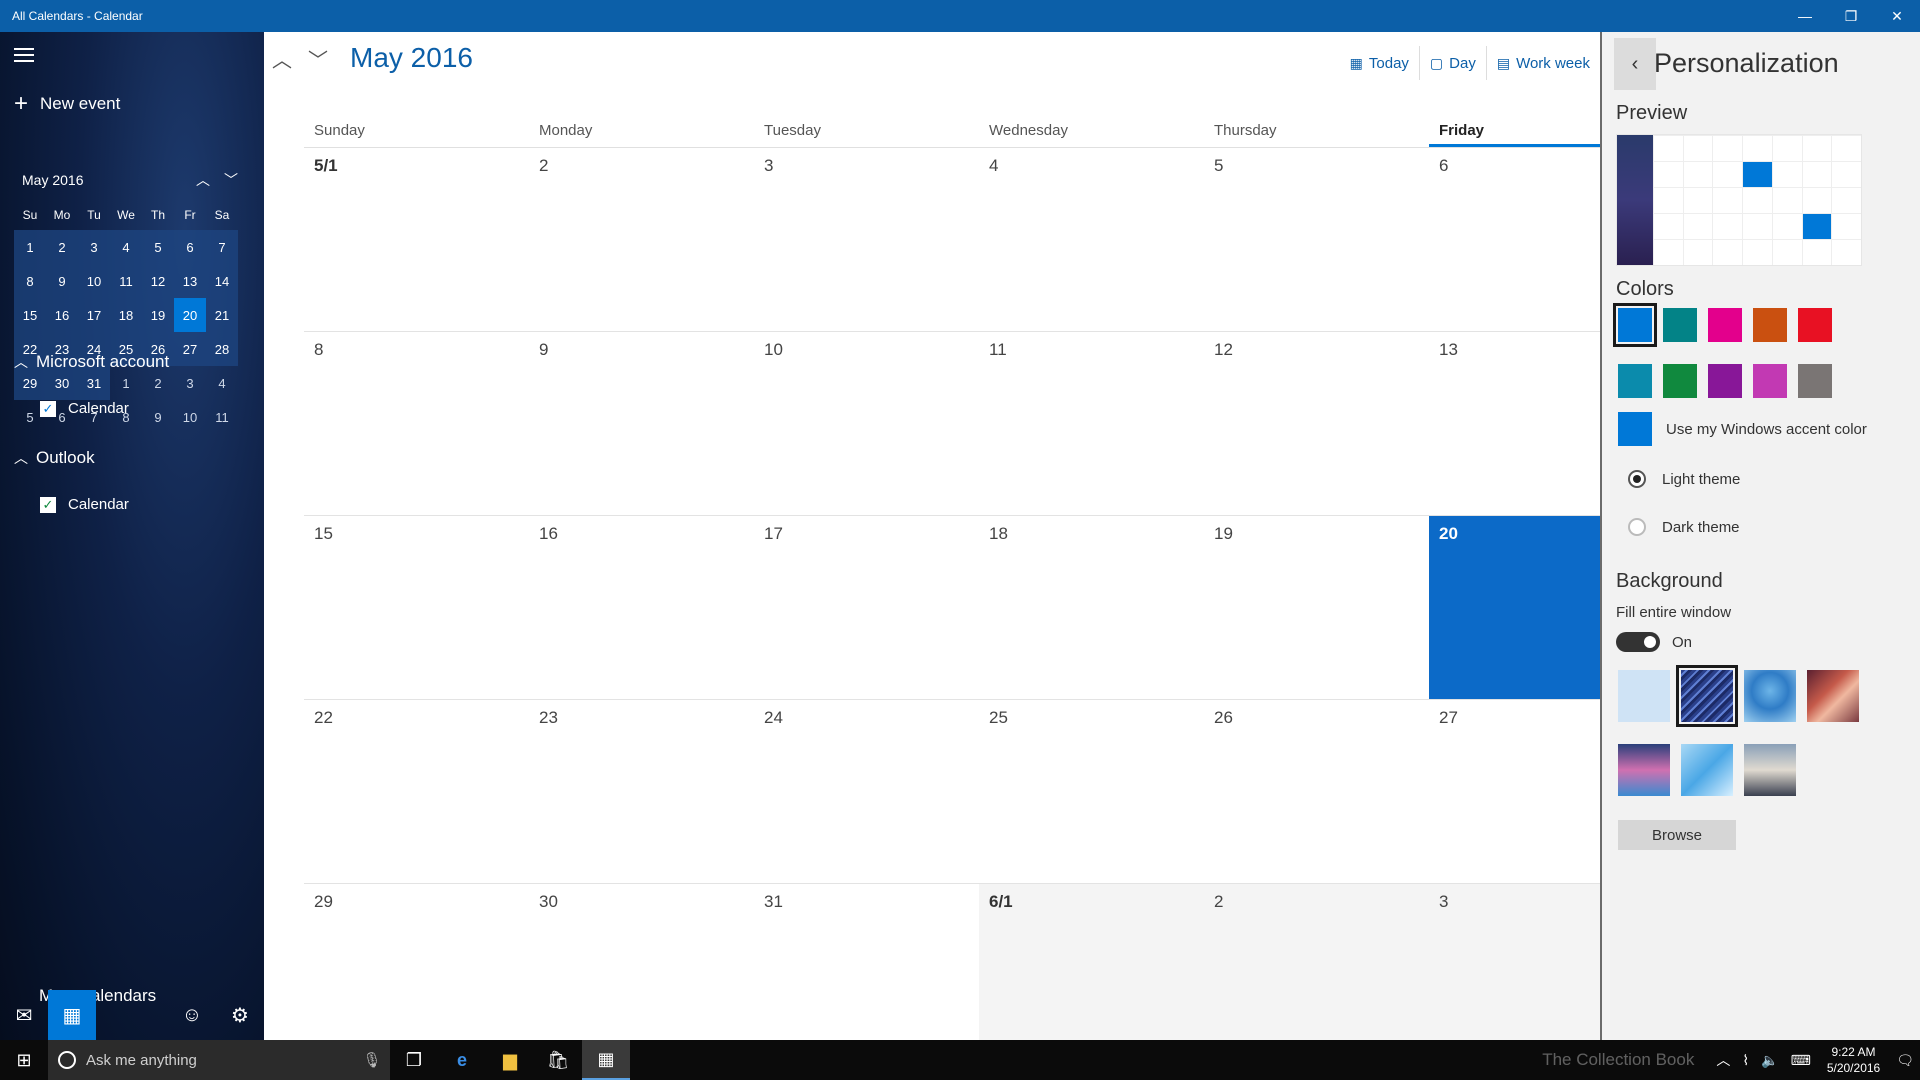 This screenshot has height=1080, width=1920. Describe the element at coordinates (866, 962) in the screenshot. I see `calendar-day-cell: 31` at that location.